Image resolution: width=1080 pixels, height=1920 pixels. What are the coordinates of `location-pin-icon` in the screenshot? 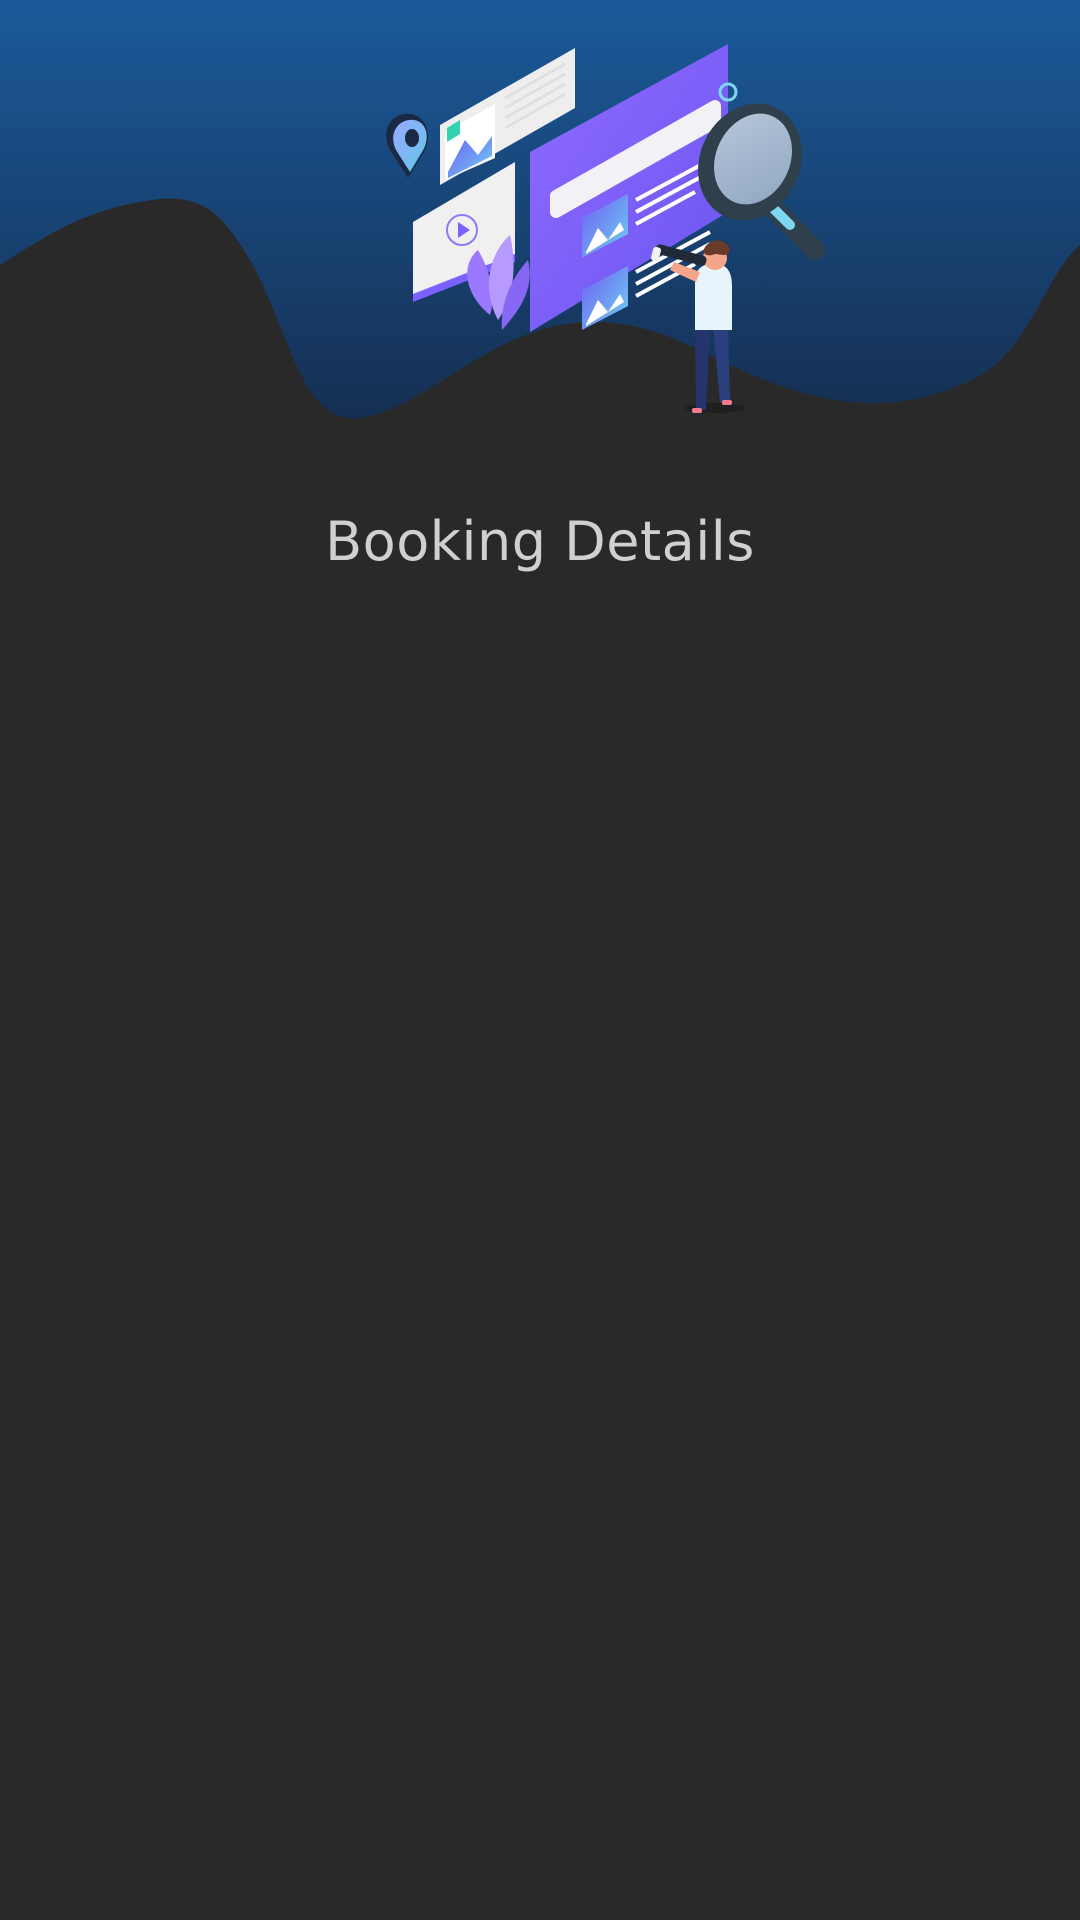 It's located at (407, 145).